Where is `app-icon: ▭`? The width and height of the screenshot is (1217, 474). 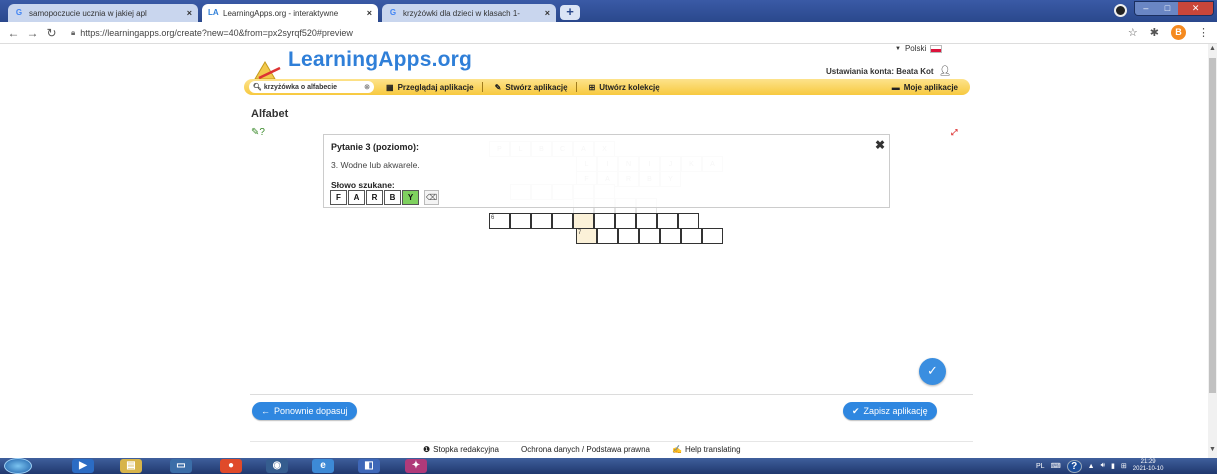 app-icon: ▭ is located at coordinates (181, 466).